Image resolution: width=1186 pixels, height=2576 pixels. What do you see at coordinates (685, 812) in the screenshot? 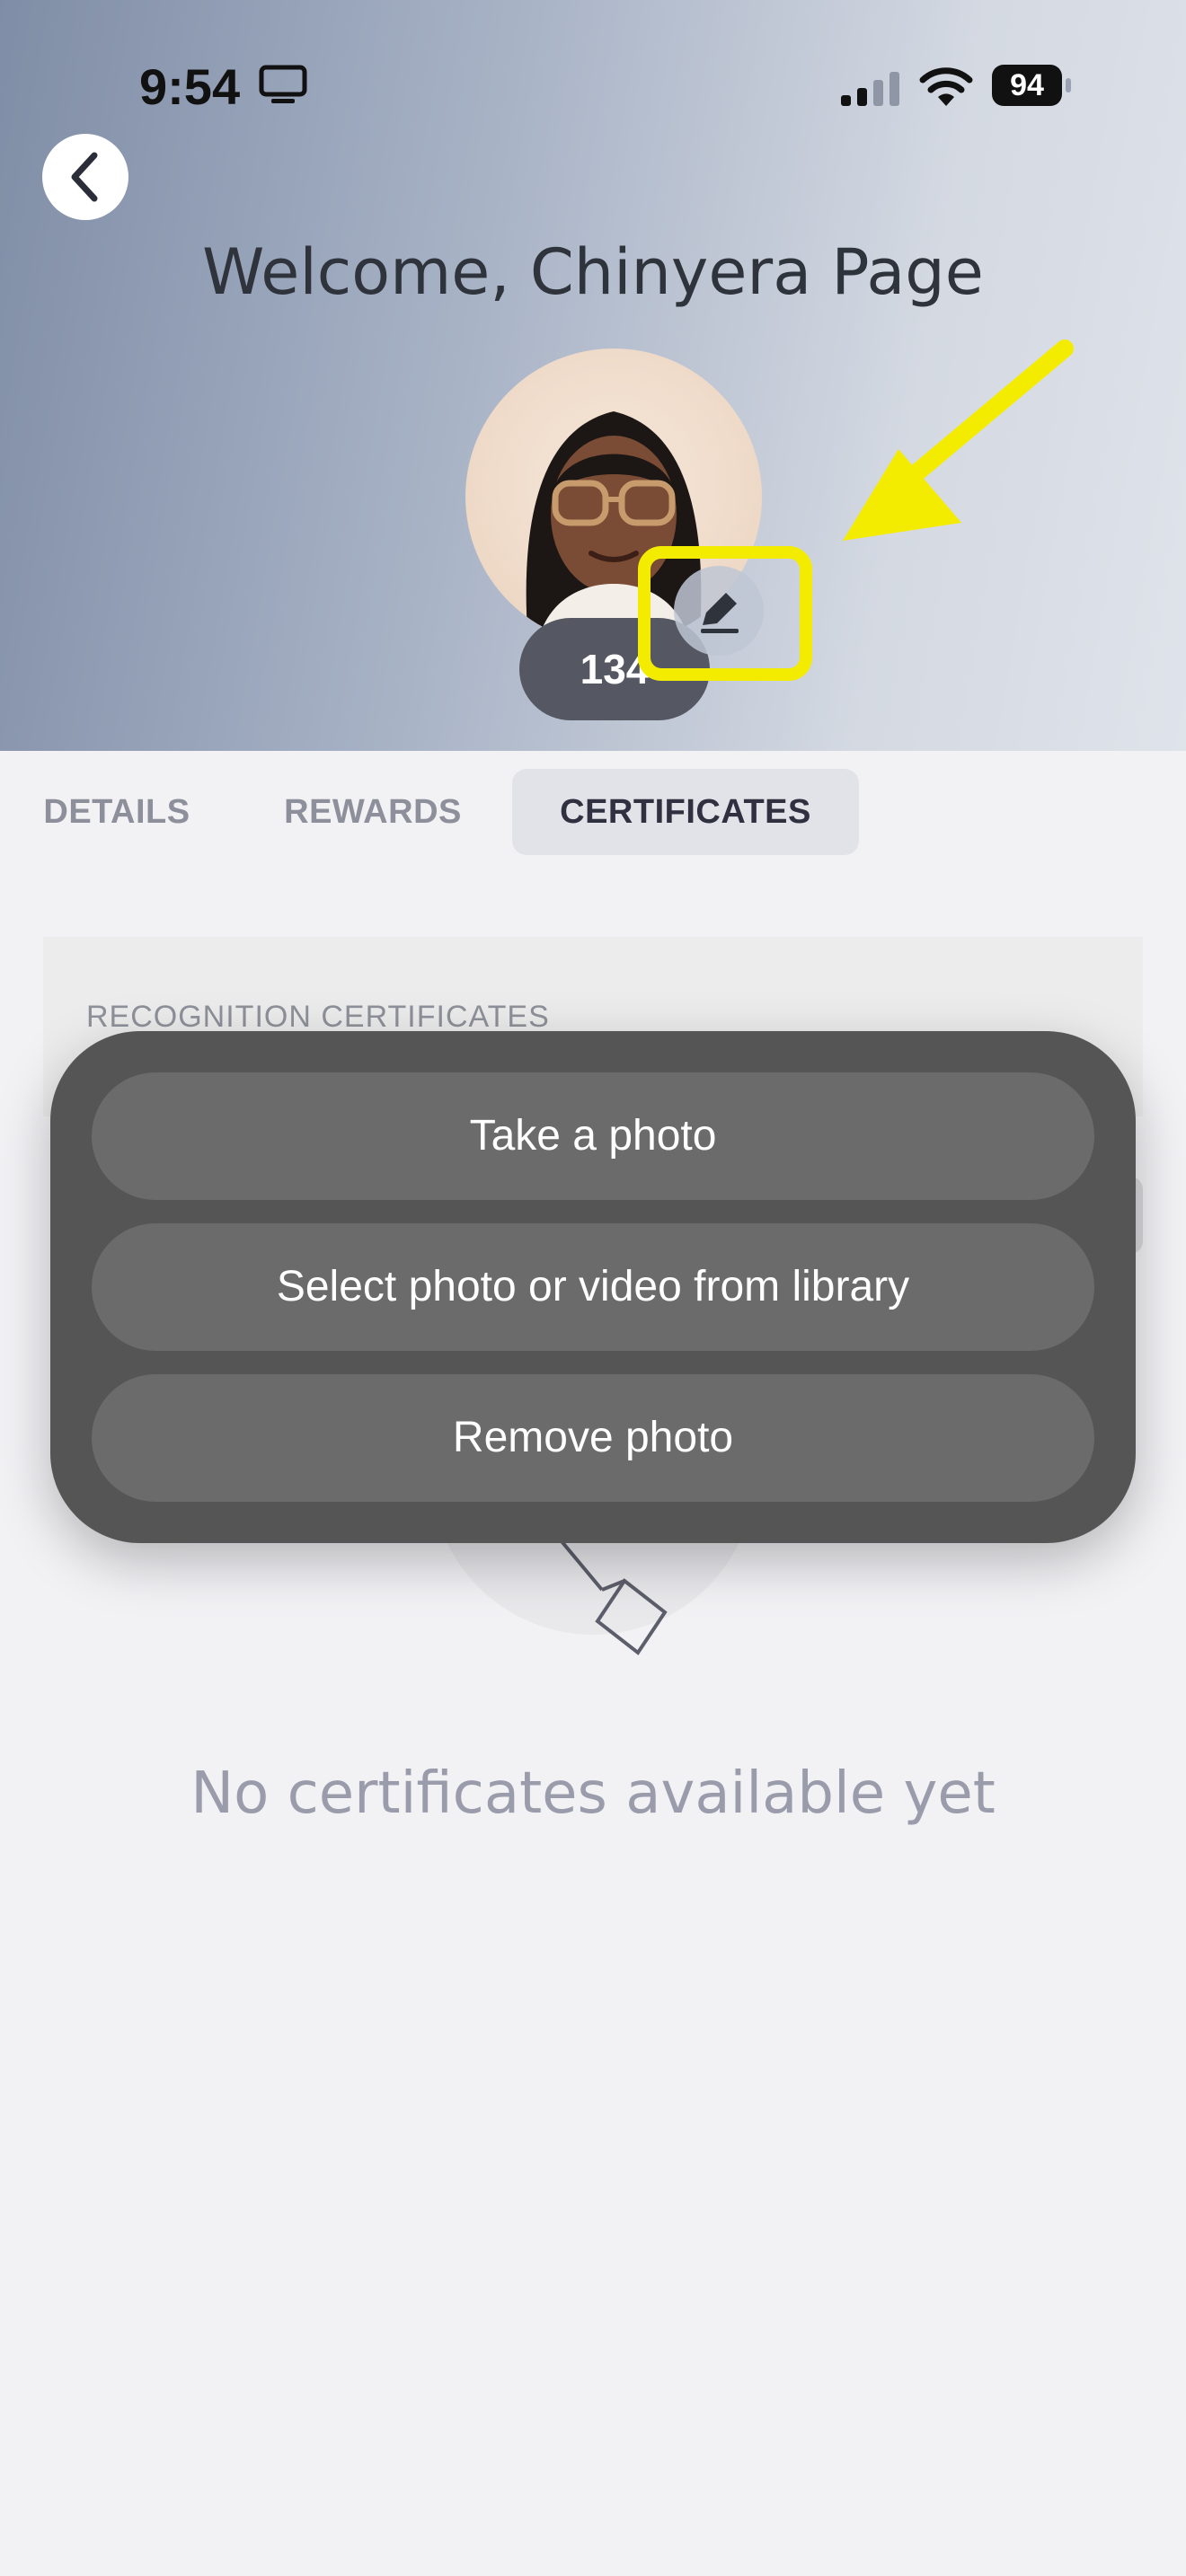
I see `tab-certificates: CERTIFICATES` at bounding box center [685, 812].